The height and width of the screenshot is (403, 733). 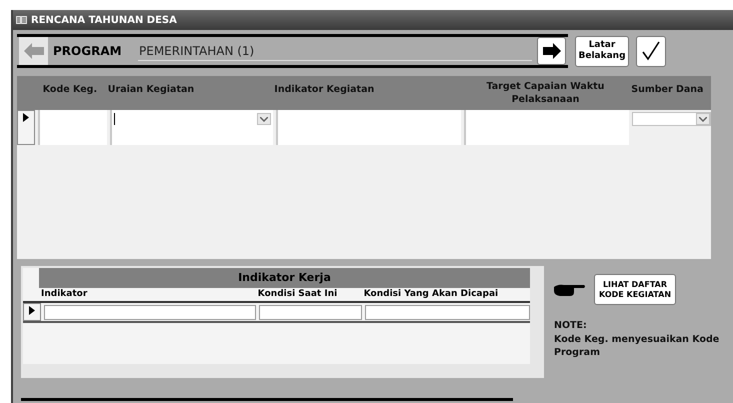 I want to click on background-button: Latar Belakang, so click(x=602, y=51).